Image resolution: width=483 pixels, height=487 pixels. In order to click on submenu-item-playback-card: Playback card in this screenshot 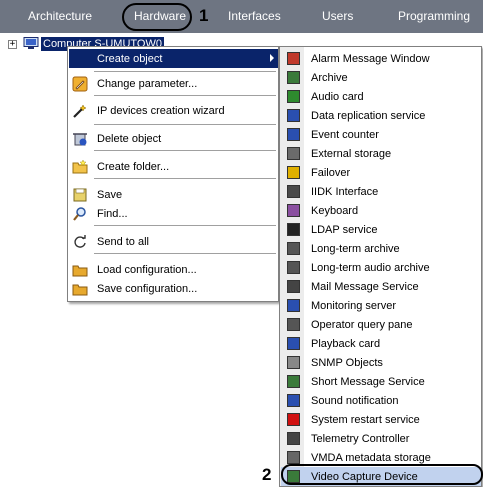, I will do `click(381, 343)`.